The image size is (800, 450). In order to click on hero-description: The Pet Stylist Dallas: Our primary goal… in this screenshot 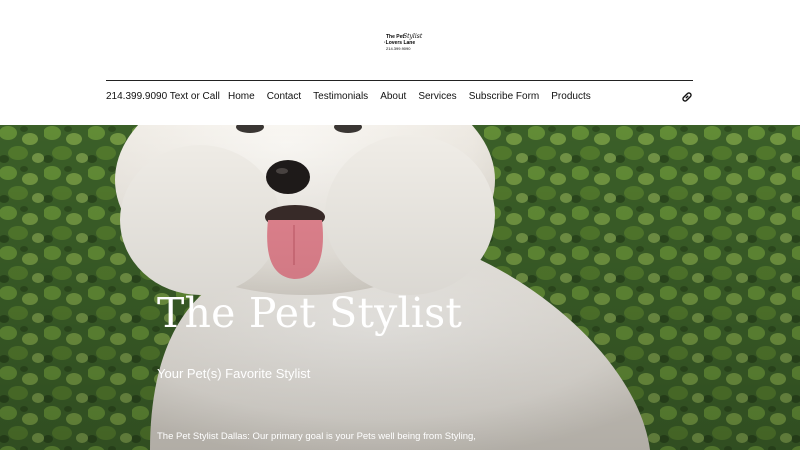, I will do `click(316, 436)`.